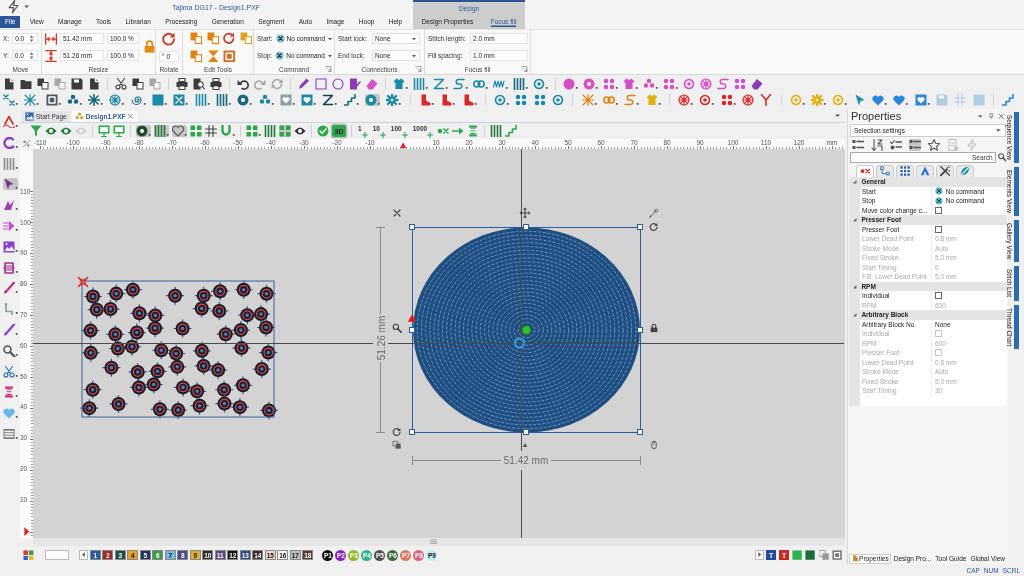 This screenshot has height=576, width=1024. Describe the element at coordinates (351, 100) in the screenshot. I see `steps-icon` at that location.